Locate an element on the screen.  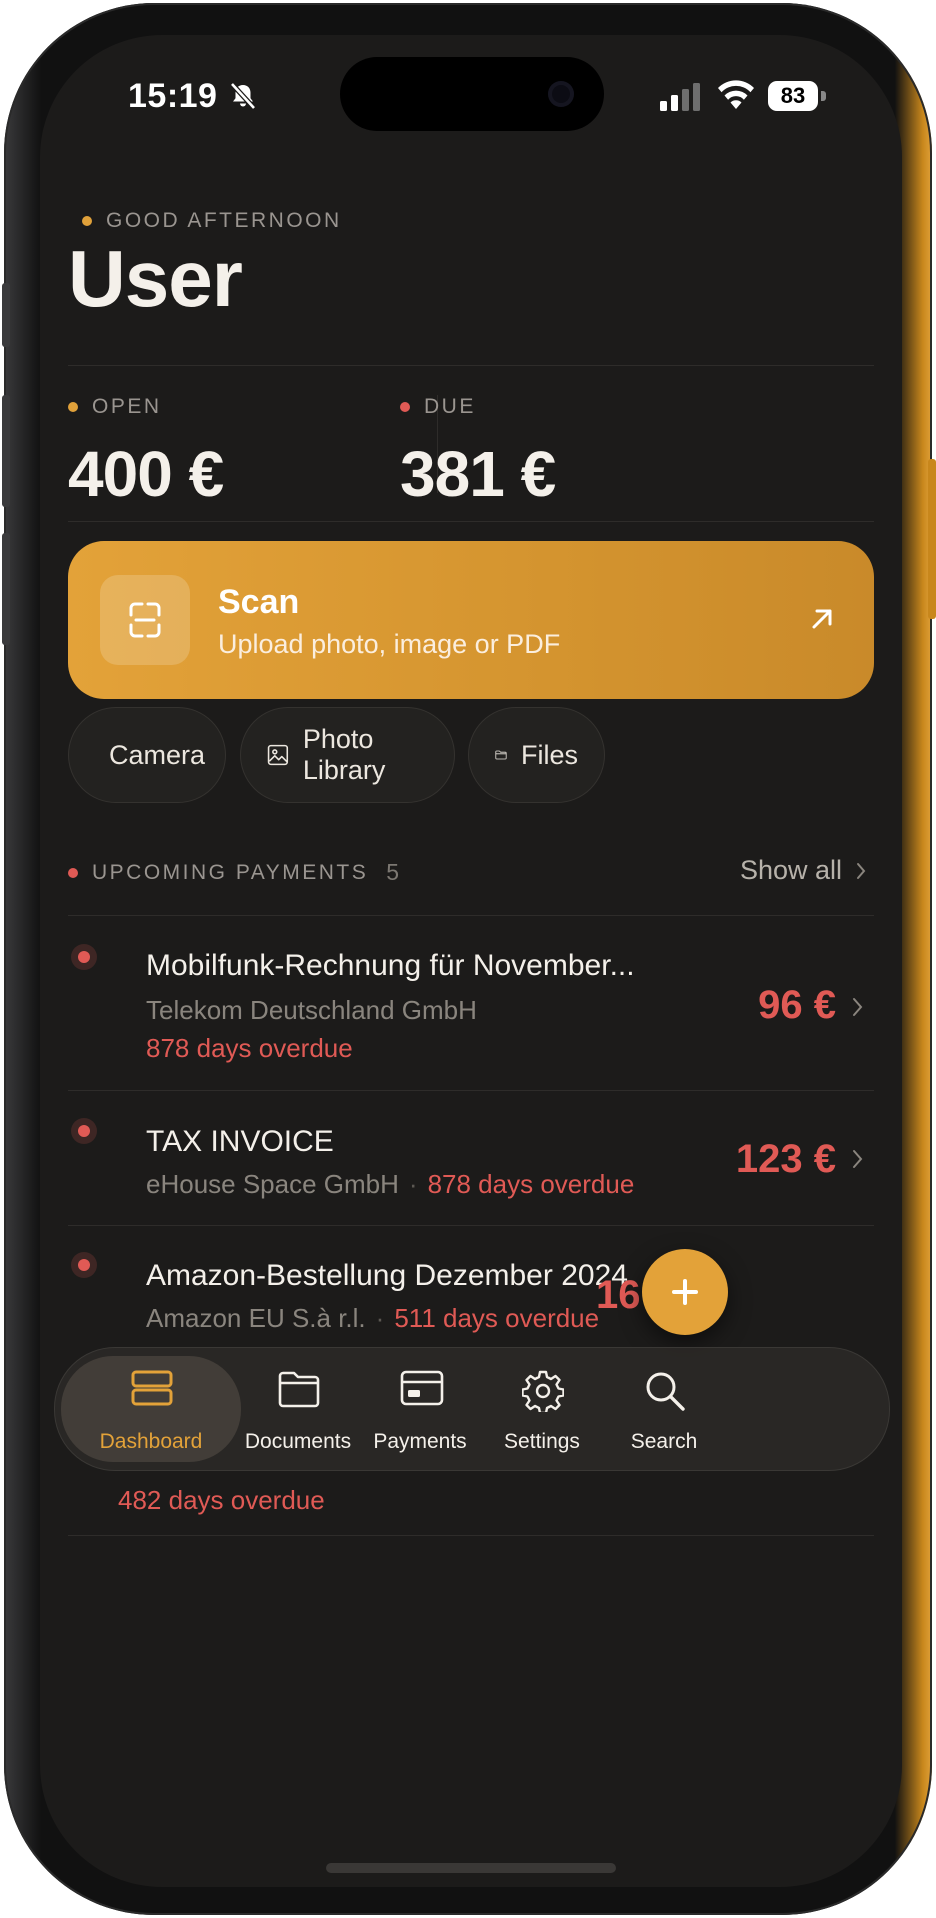
payment-amount: 96 € is located at coordinates (797, 1005).